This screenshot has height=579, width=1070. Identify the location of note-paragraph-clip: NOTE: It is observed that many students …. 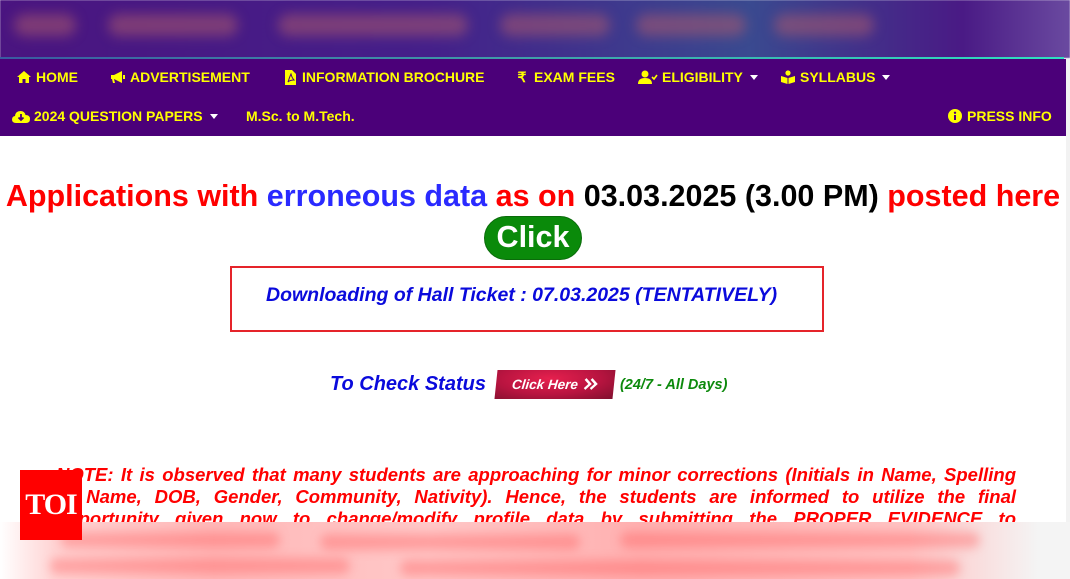
(535, 493).